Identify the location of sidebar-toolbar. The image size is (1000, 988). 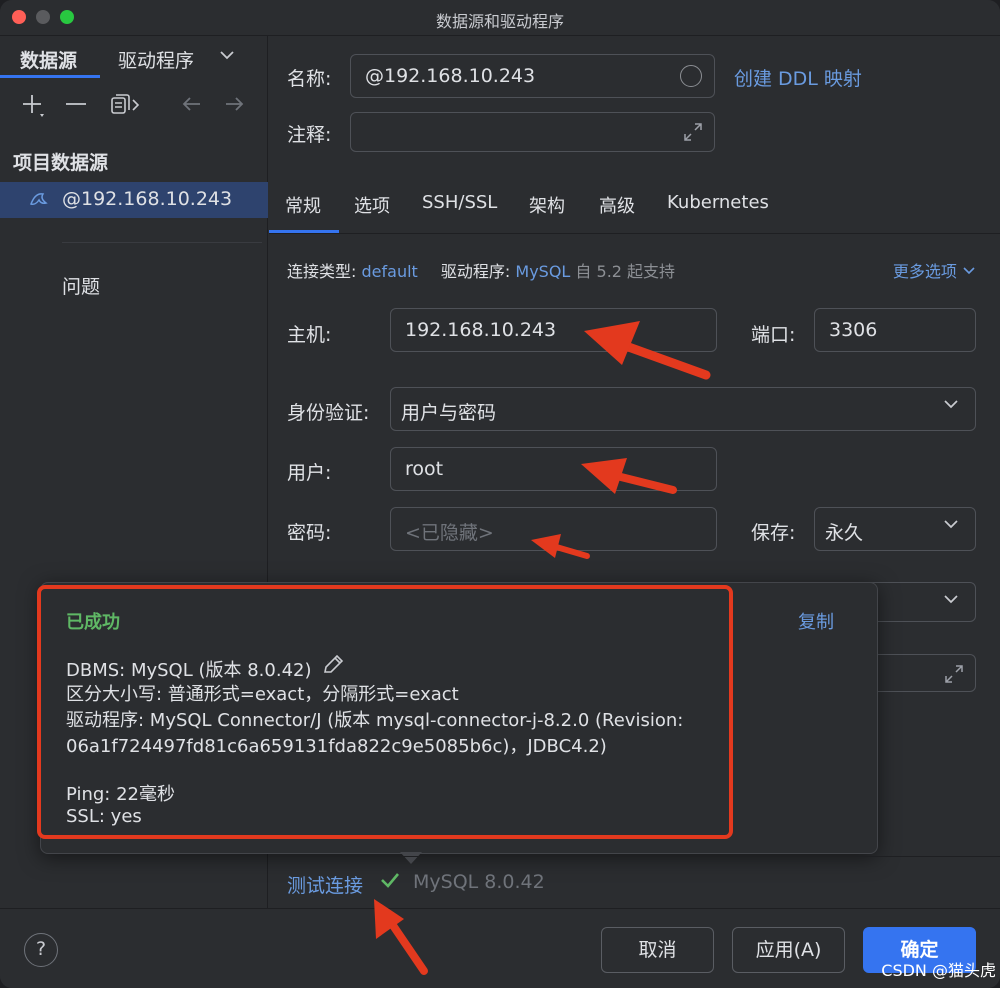
(140, 106).